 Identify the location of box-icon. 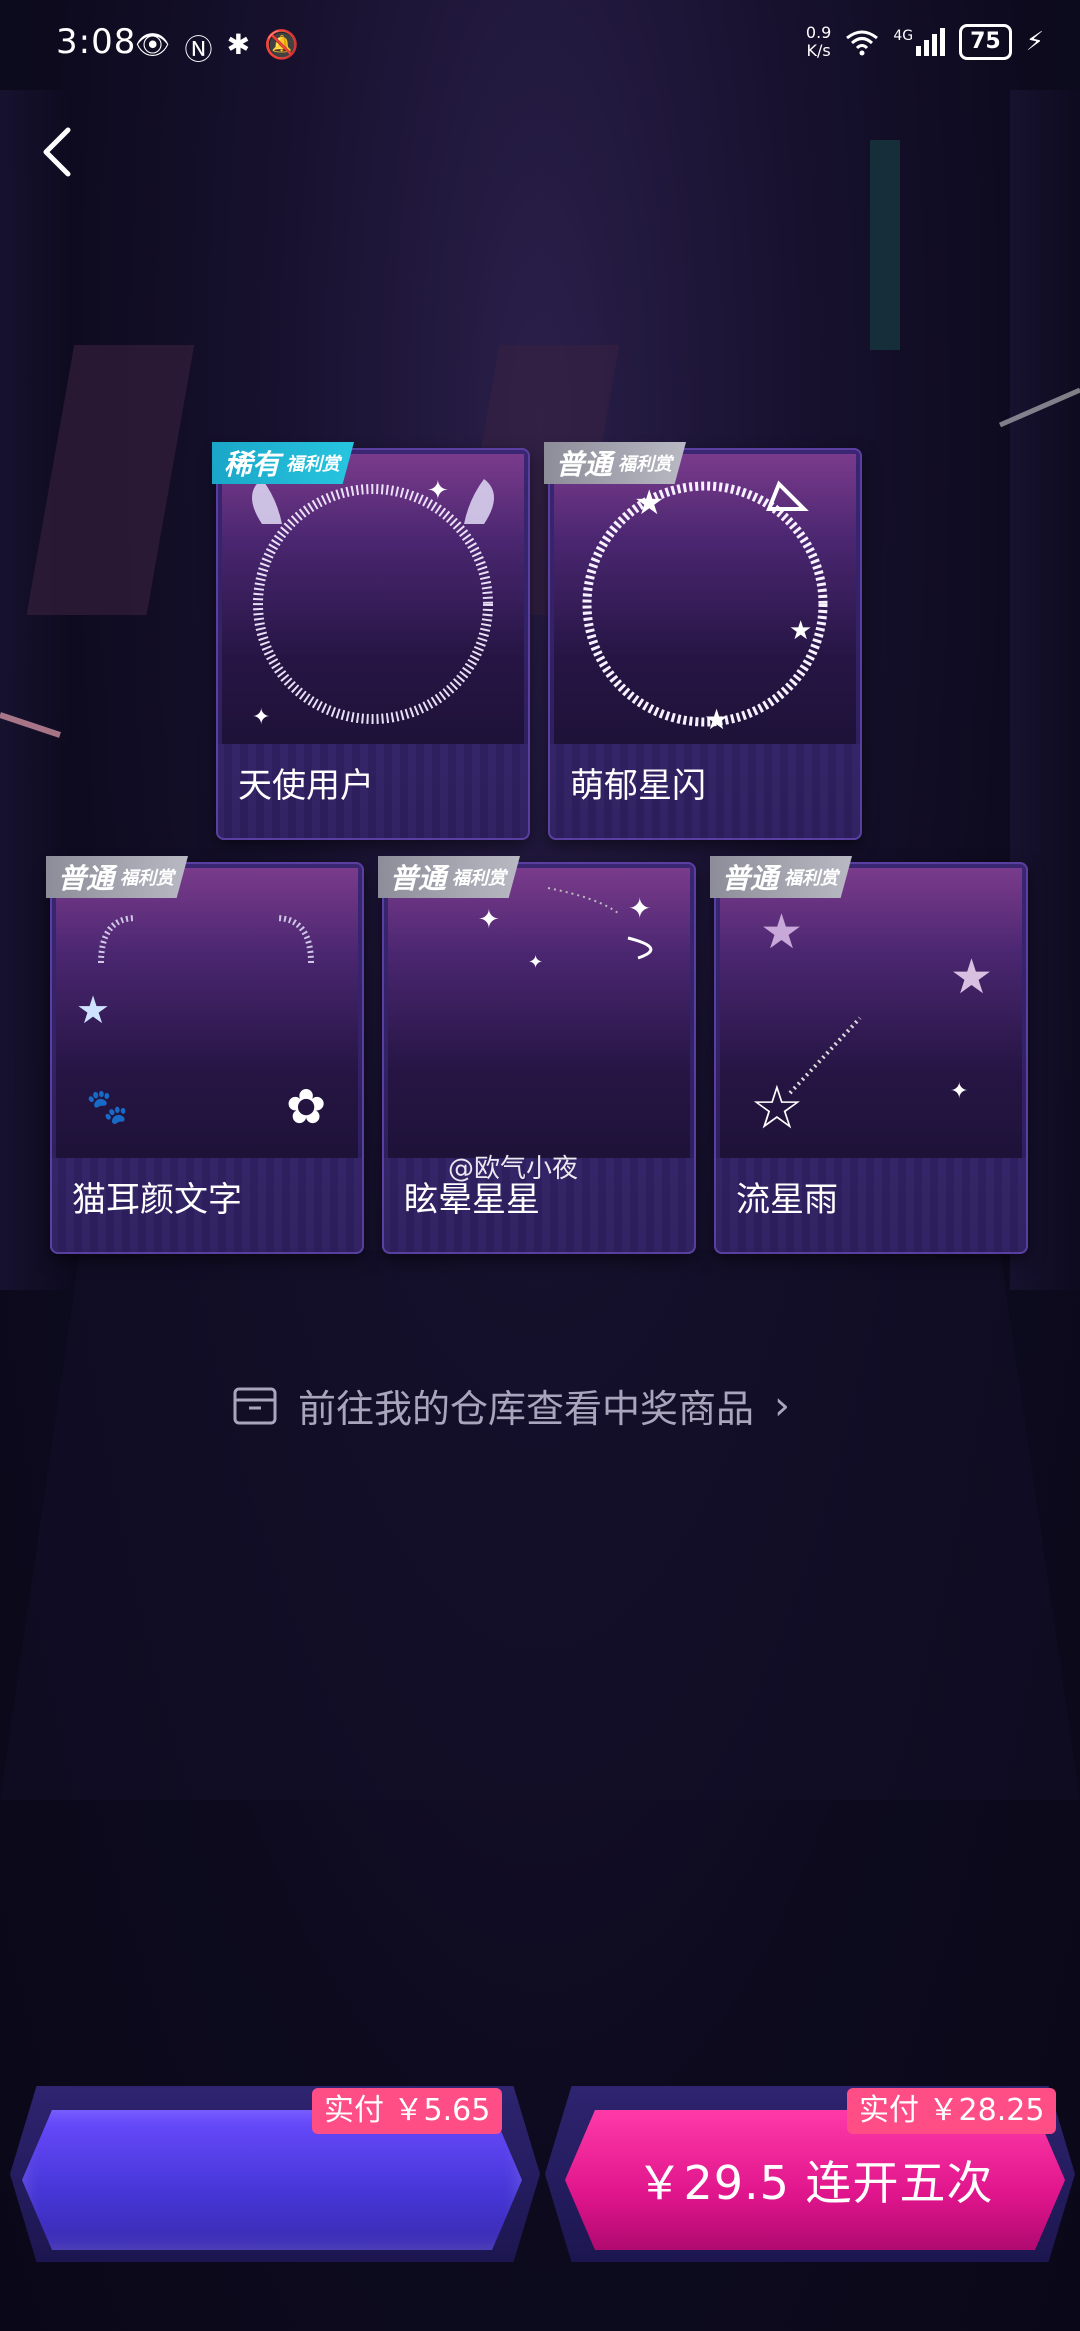
(255, 1405).